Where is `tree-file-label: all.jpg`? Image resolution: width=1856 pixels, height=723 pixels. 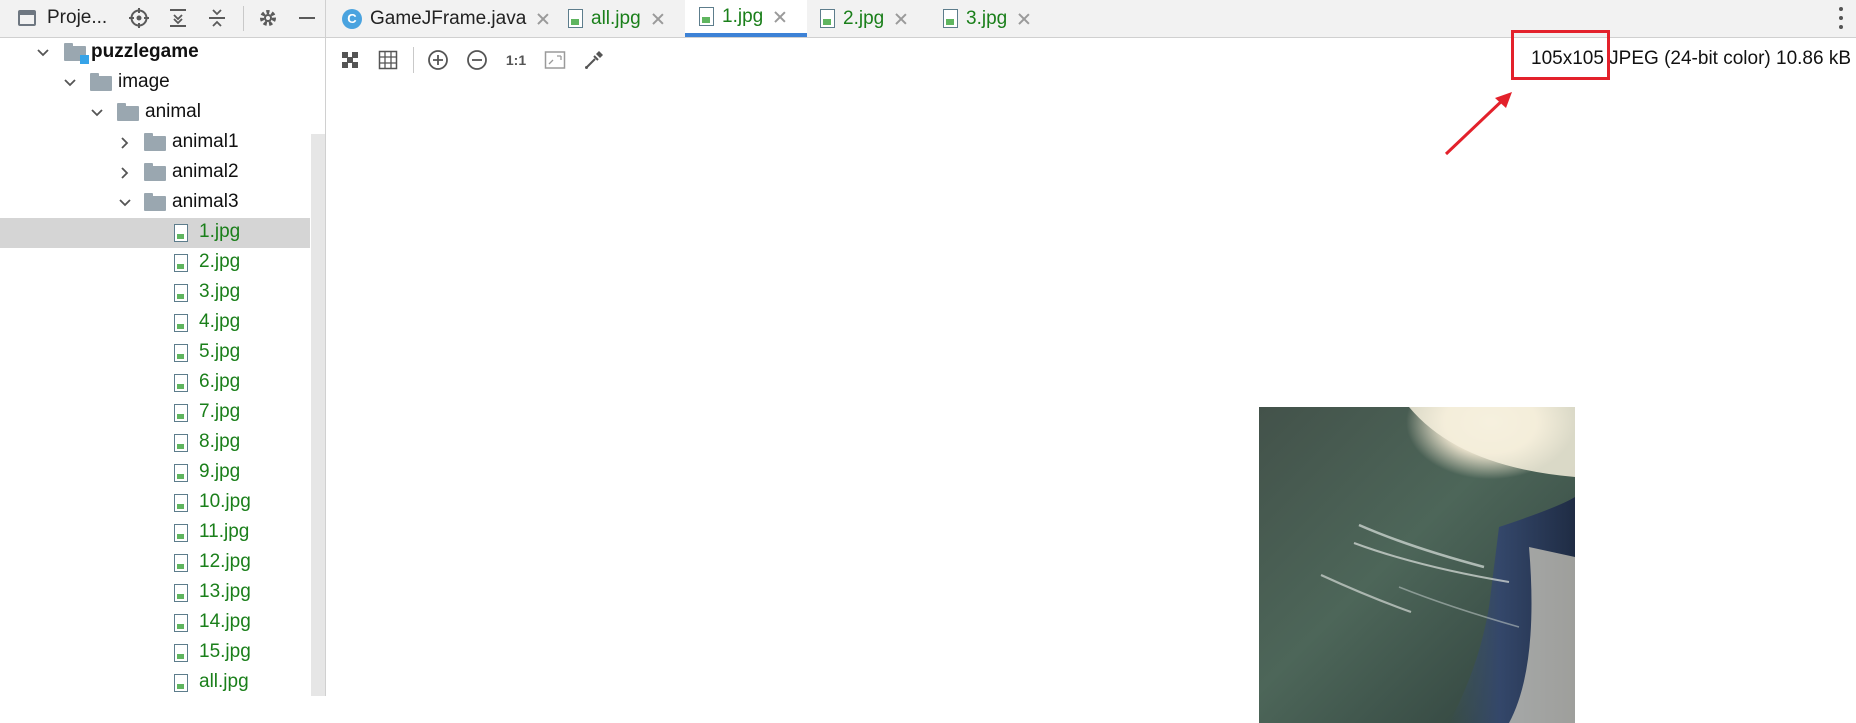 tree-file-label: all.jpg is located at coordinates (224, 681).